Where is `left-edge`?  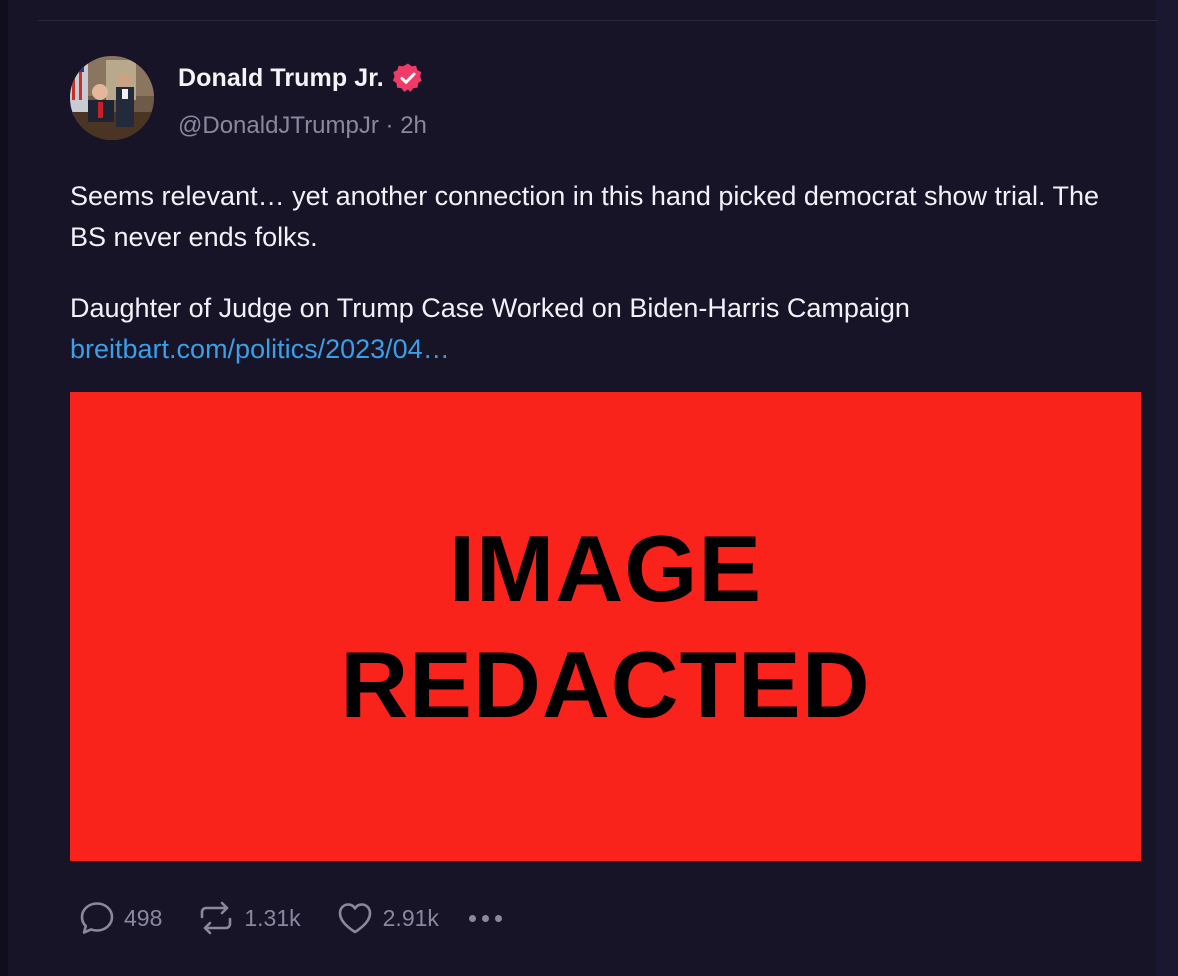 left-edge is located at coordinates (4, 488).